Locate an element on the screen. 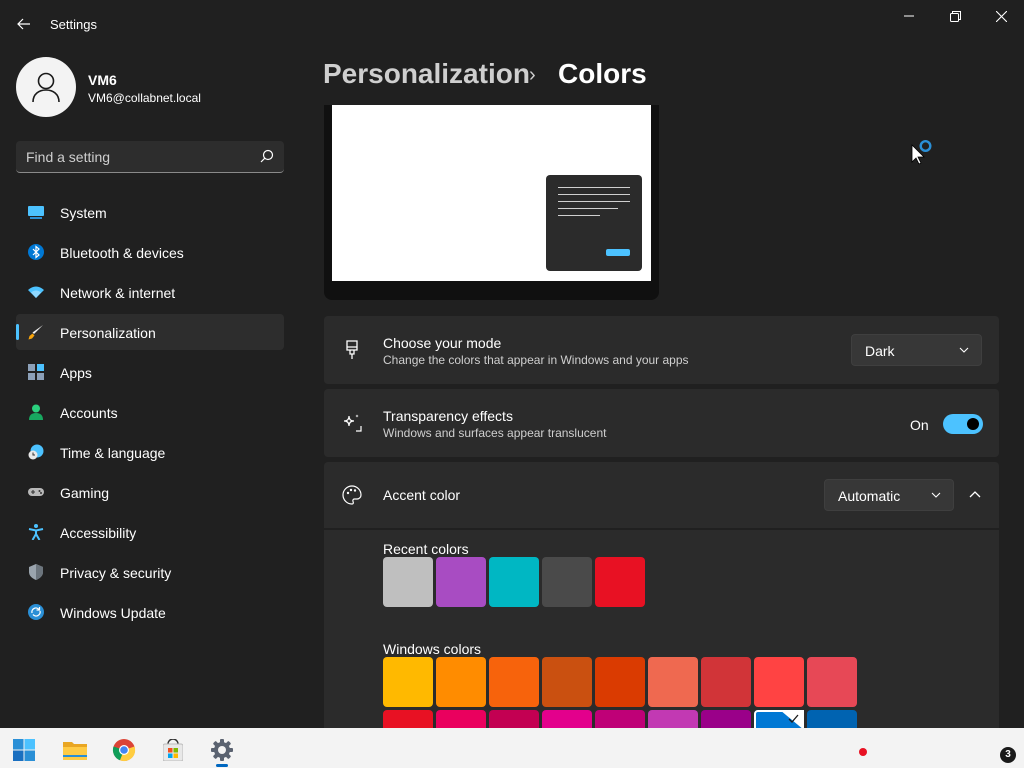  transparency-state-label: On is located at coordinates (919, 425).